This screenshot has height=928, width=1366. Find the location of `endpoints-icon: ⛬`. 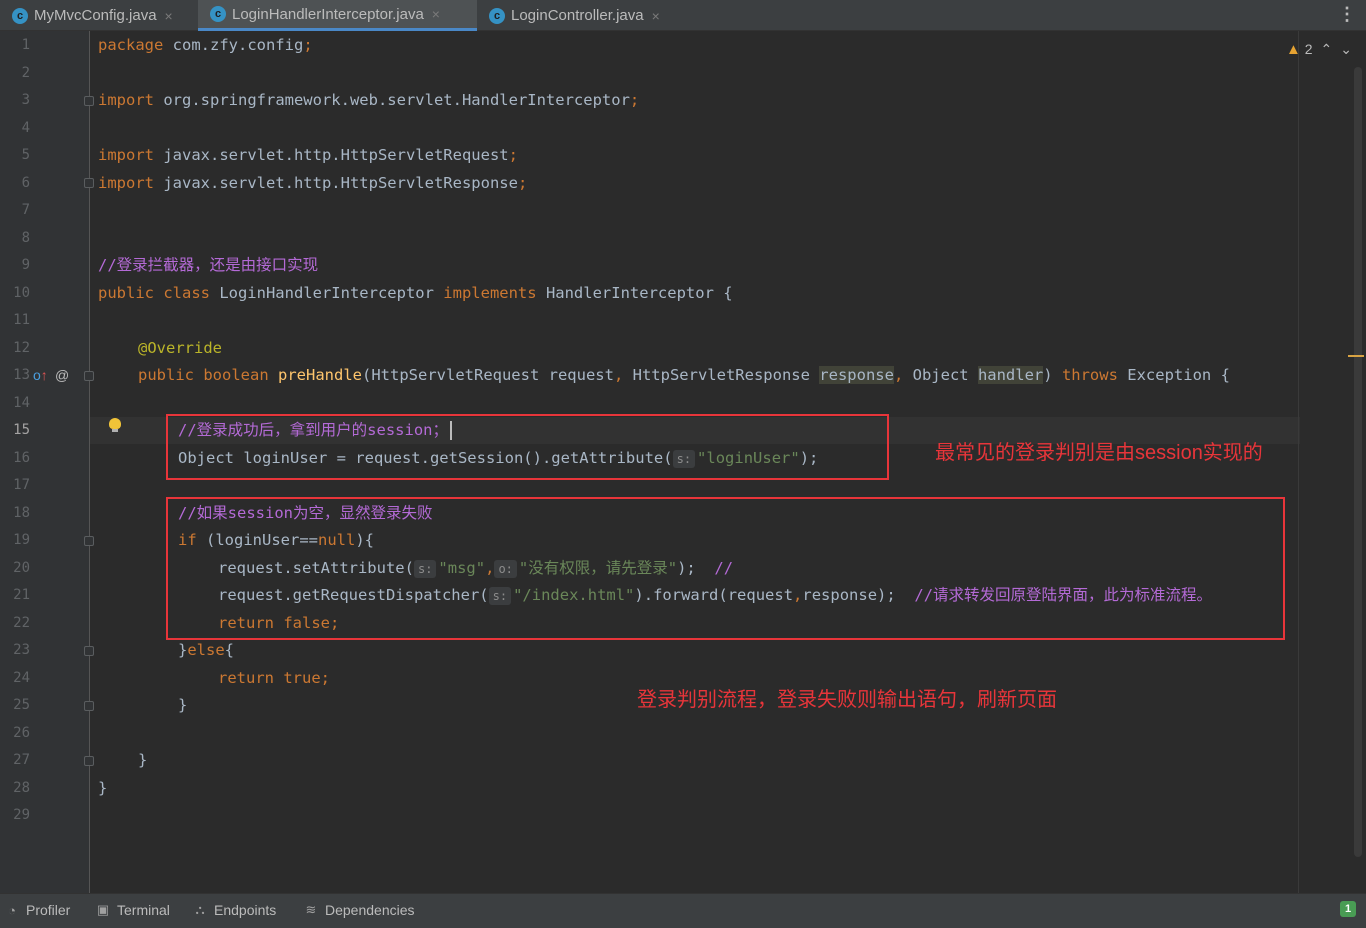

endpoints-icon: ⛬ is located at coordinates (200, 909).